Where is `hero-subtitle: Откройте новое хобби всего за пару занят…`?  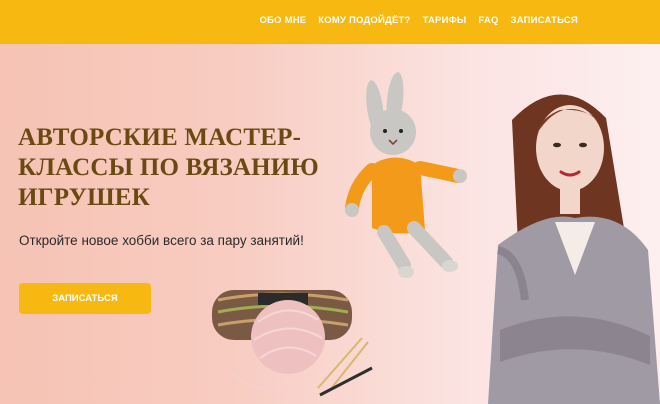 hero-subtitle: Откройте новое хобби всего за пару занят… is located at coordinates (161, 240).